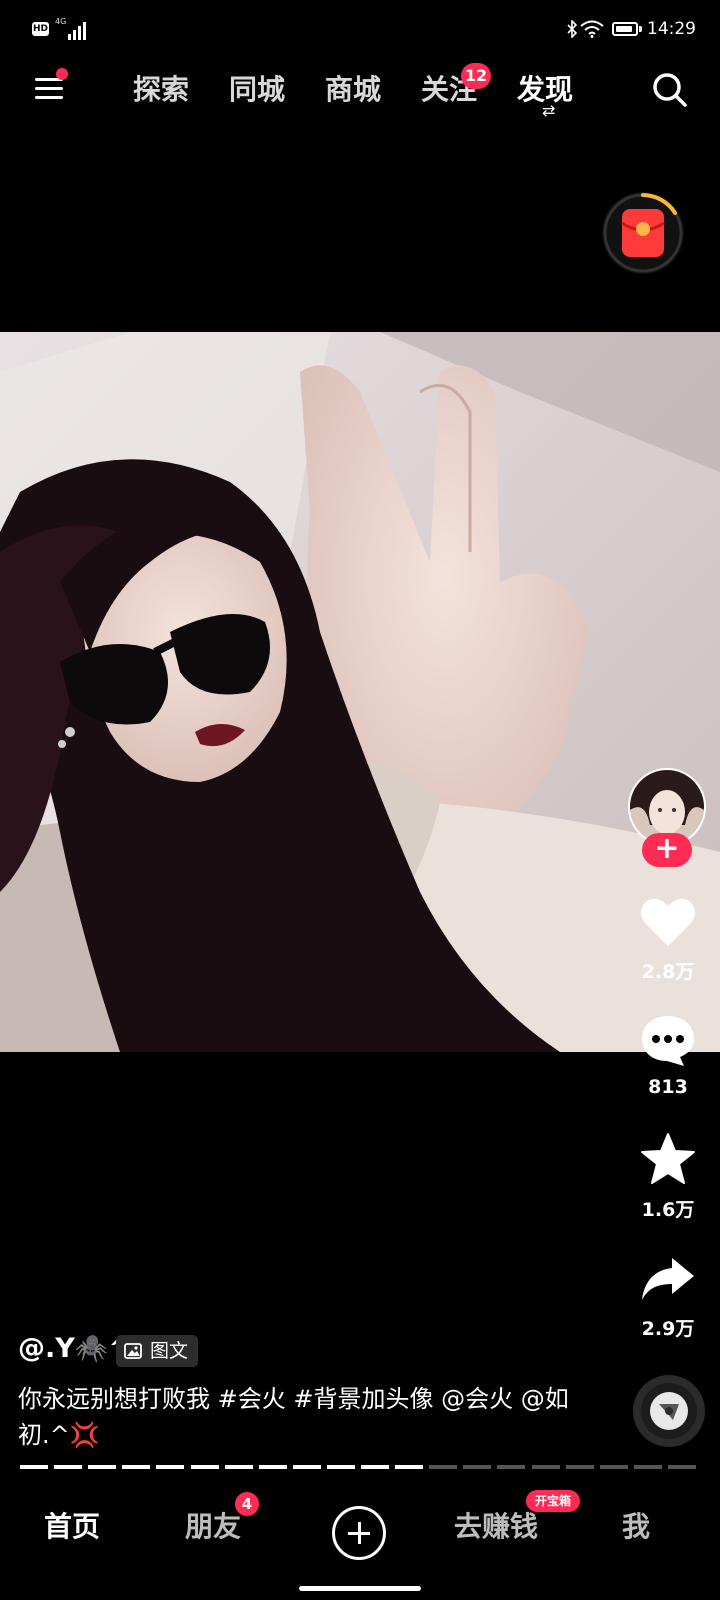 The width and height of the screenshot is (720, 1600). I want to click on nav-me: 我, so click(636, 1525).